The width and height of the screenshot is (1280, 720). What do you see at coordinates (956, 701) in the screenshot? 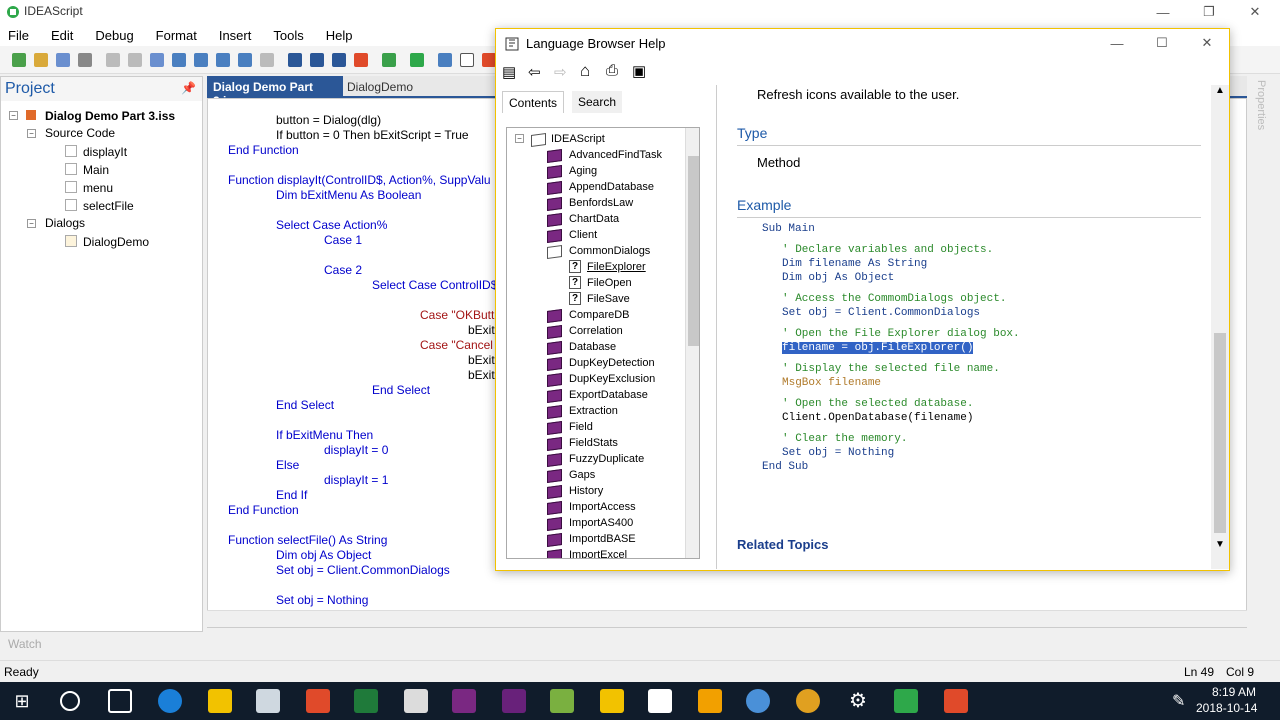
I see `camtasia-icon` at bounding box center [956, 701].